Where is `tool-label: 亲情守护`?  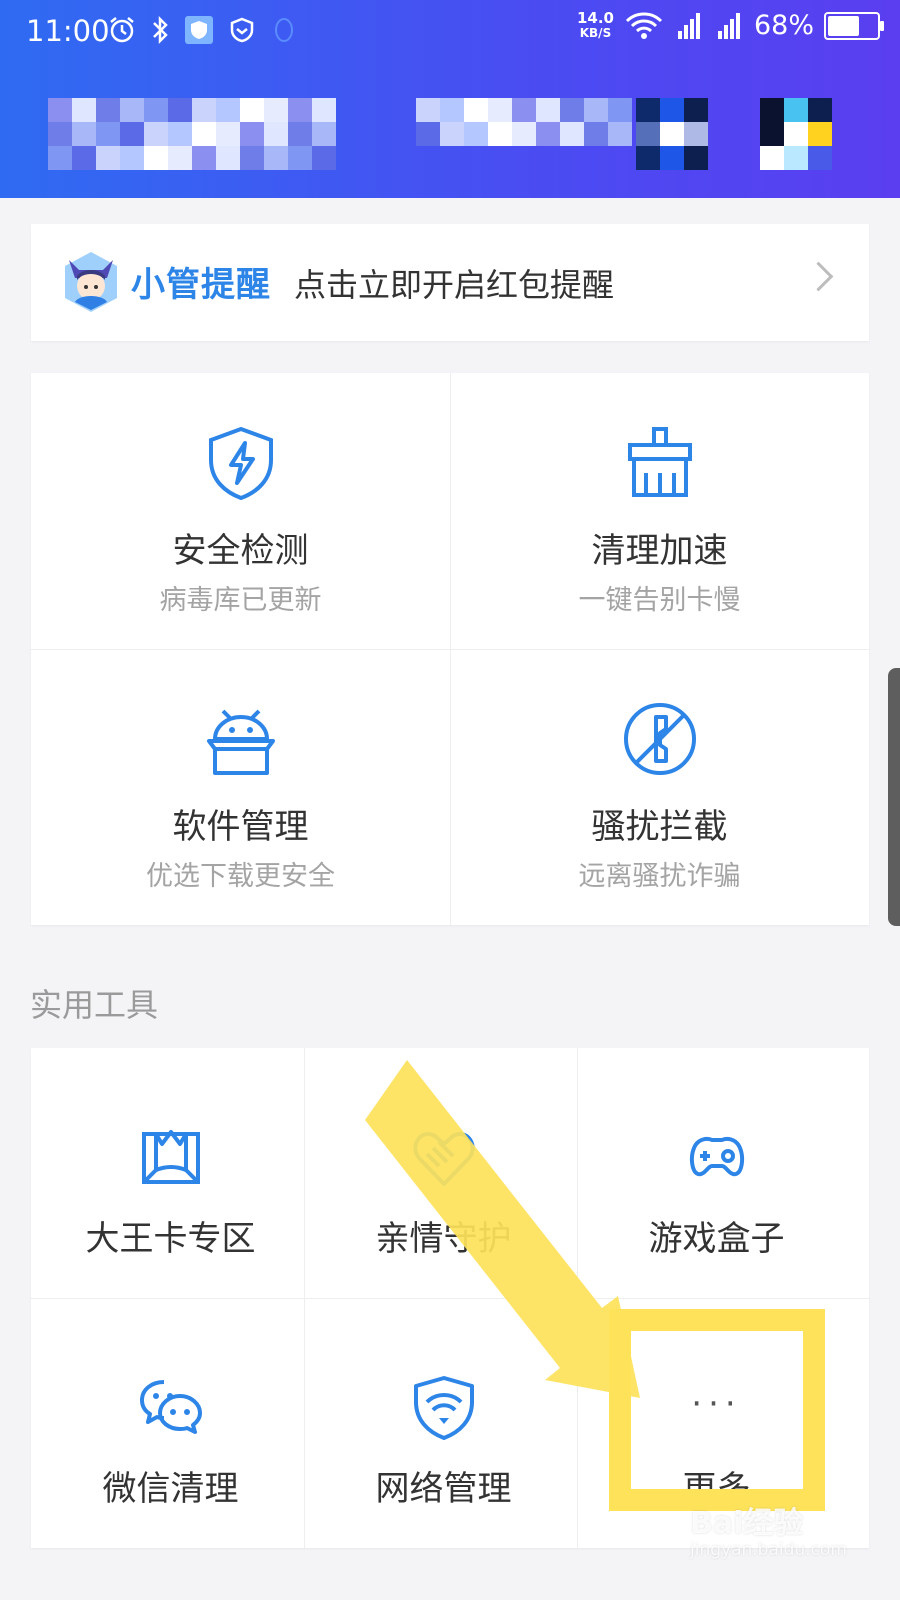
tool-label: 亲情守护 is located at coordinates (443, 1239).